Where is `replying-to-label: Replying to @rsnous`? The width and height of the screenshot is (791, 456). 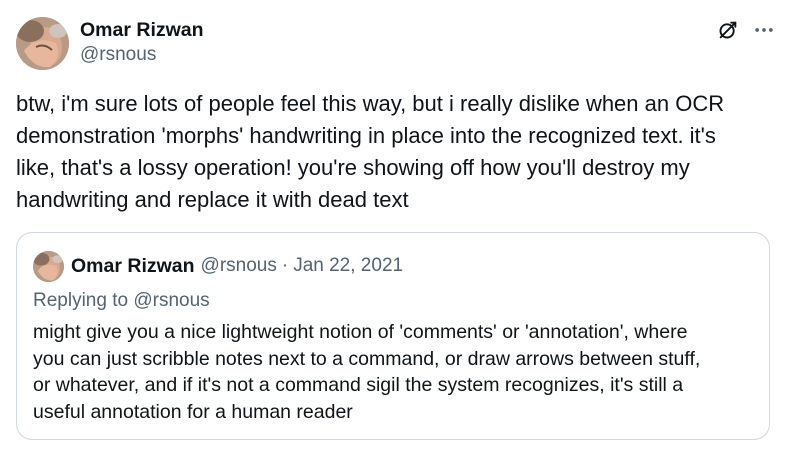 replying-to-label: Replying to @rsnous is located at coordinates (121, 300).